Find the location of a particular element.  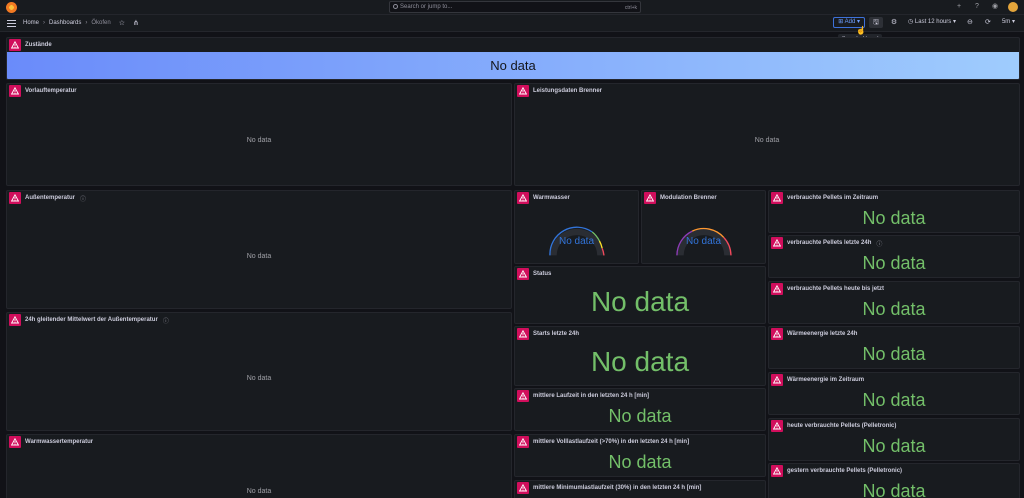

share-icon: ⋔ is located at coordinates (136, 23).